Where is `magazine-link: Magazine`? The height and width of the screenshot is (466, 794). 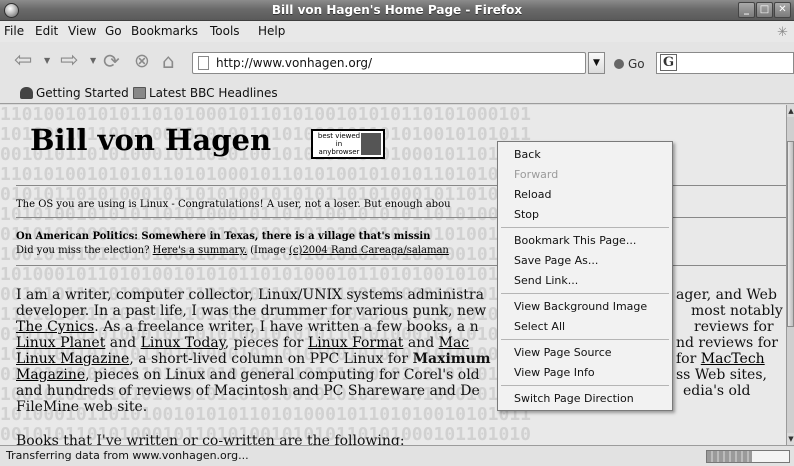 magazine-link: Magazine is located at coordinates (50, 375).